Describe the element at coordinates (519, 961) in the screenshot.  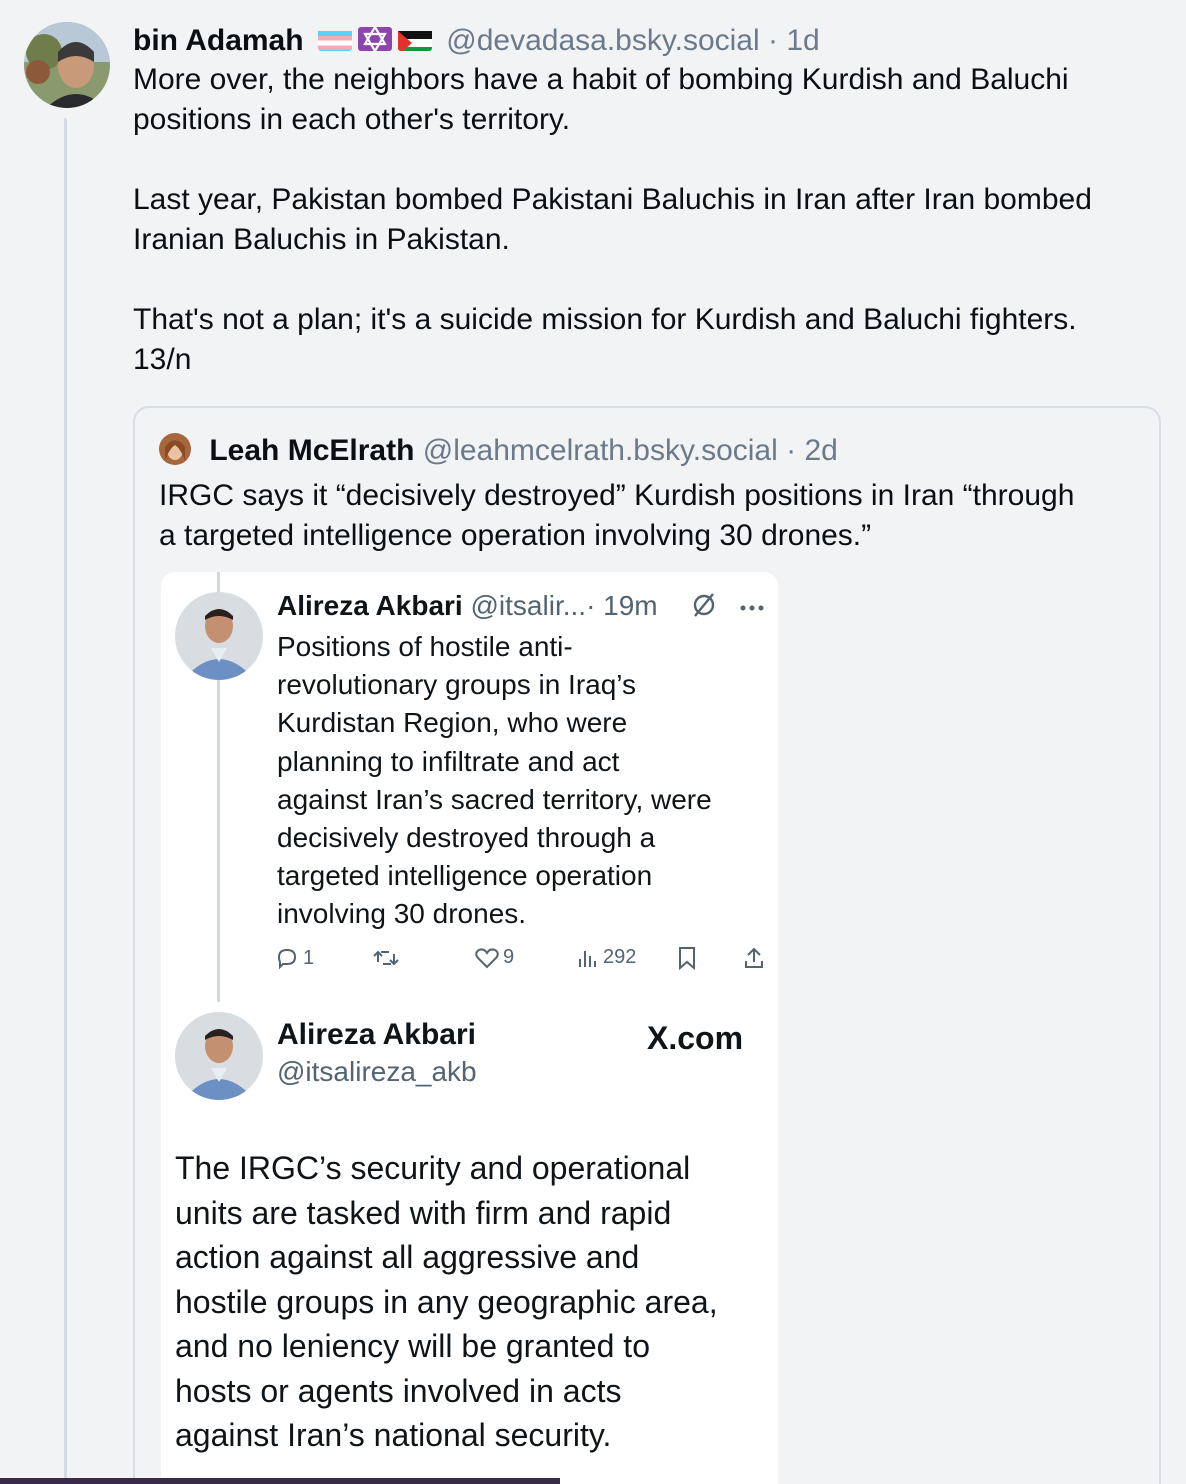
I see `tweet1-actions: 1 9 292` at that location.